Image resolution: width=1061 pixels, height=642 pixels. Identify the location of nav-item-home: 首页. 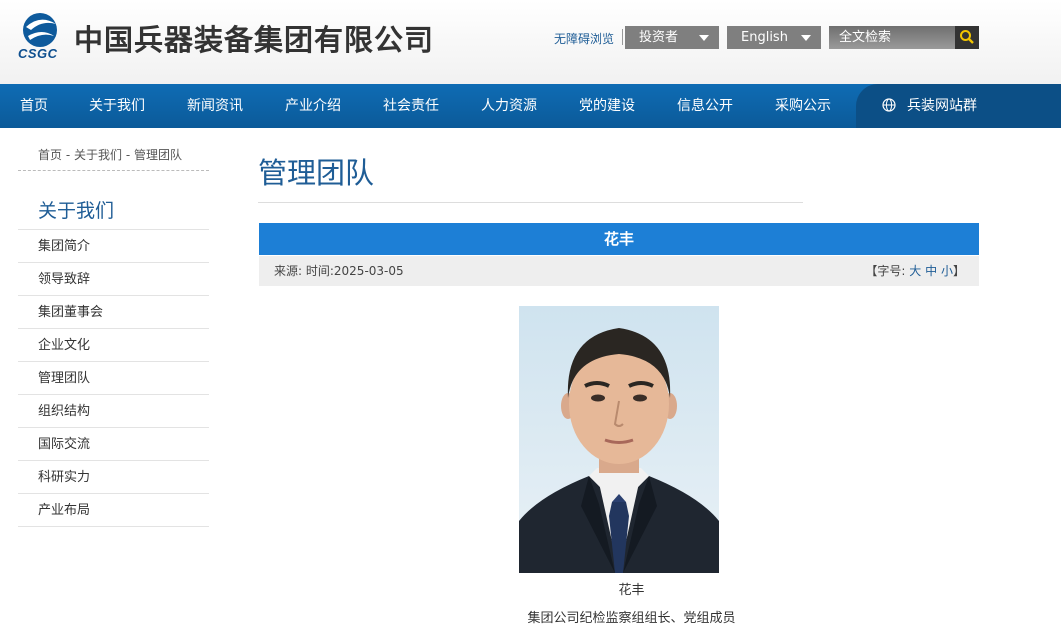
(34, 106).